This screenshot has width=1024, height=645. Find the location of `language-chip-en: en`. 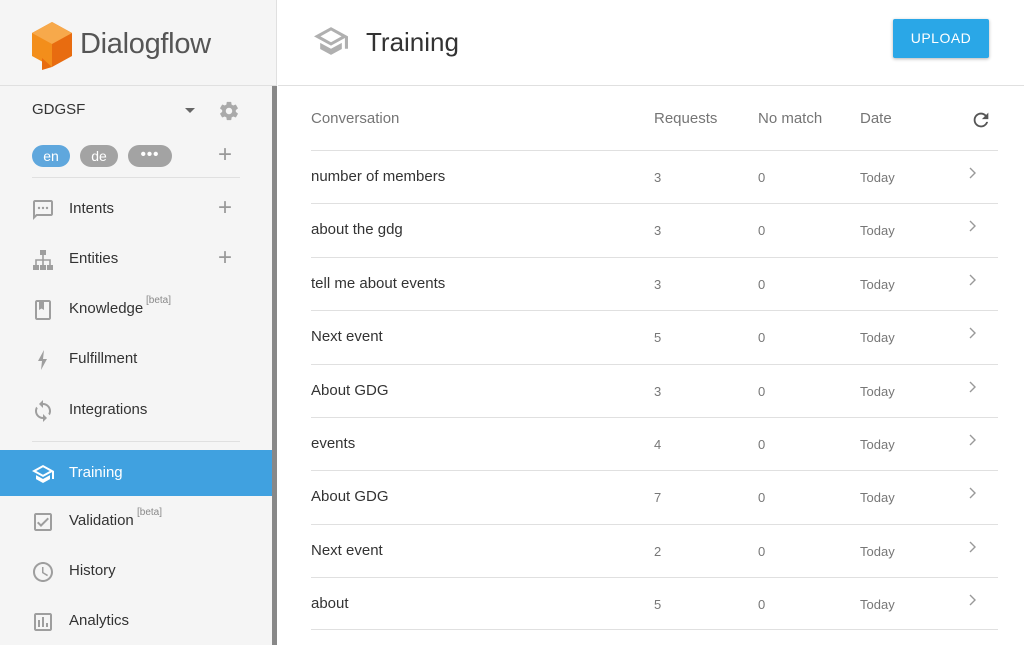

language-chip-en: en is located at coordinates (51, 156).